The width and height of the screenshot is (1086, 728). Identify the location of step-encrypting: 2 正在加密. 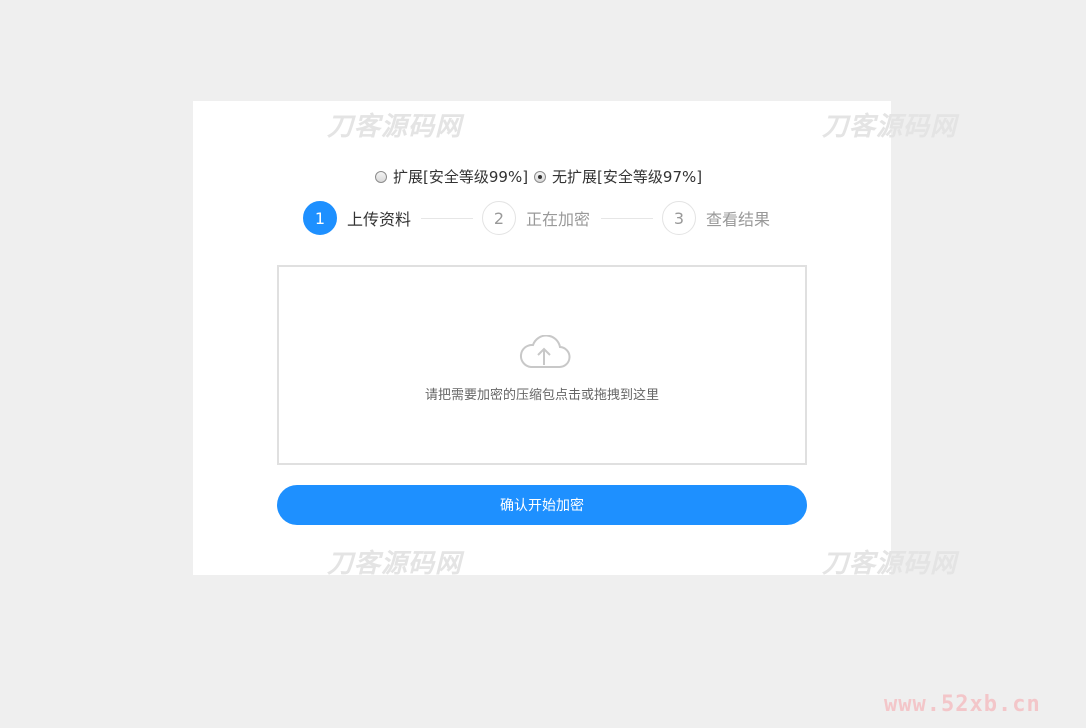
(536, 218).